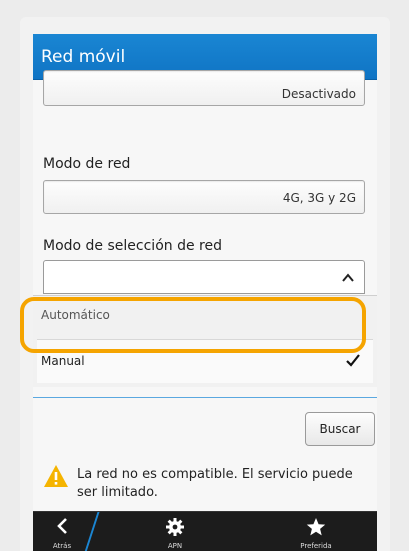  Describe the element at coordinates (205, 397) in the screenshot. I see `section-divider` at that location.